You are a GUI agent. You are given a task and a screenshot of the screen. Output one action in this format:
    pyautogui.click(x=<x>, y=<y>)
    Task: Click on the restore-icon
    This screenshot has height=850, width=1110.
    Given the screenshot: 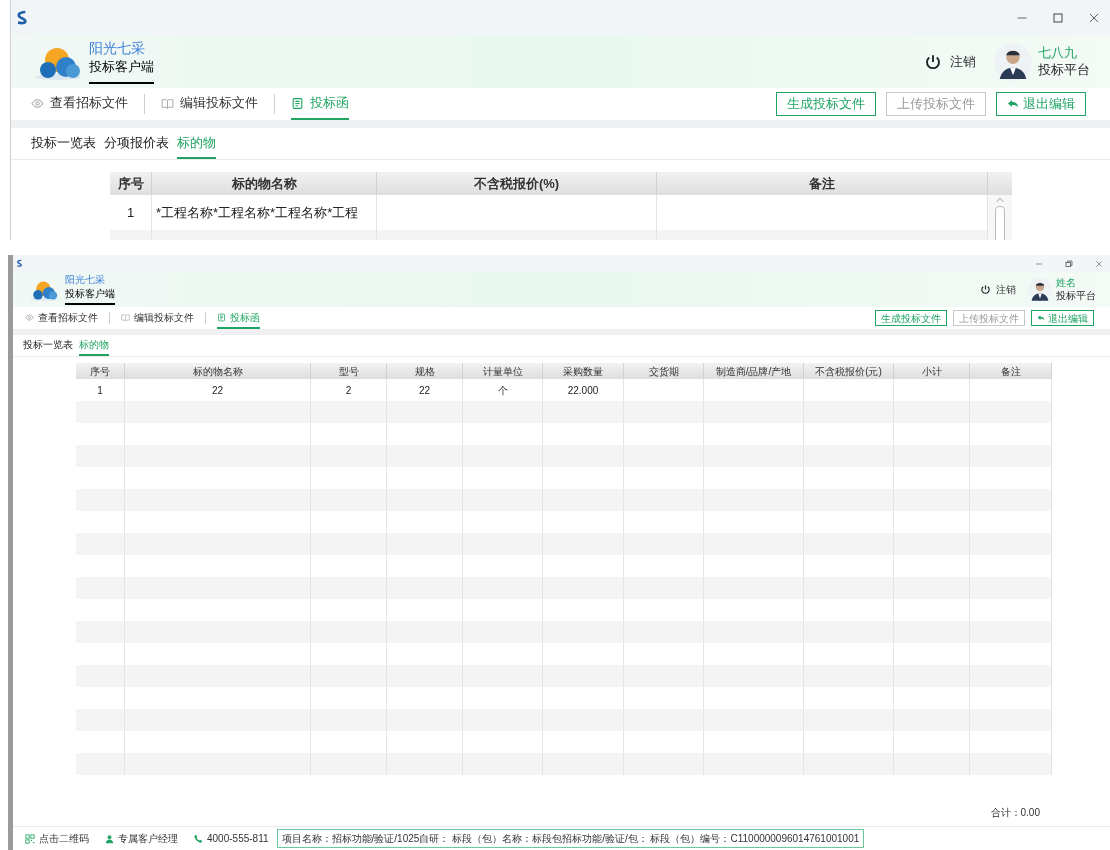 What is the action you would take?
    pyautogui.click(x=1069, y=263)
    